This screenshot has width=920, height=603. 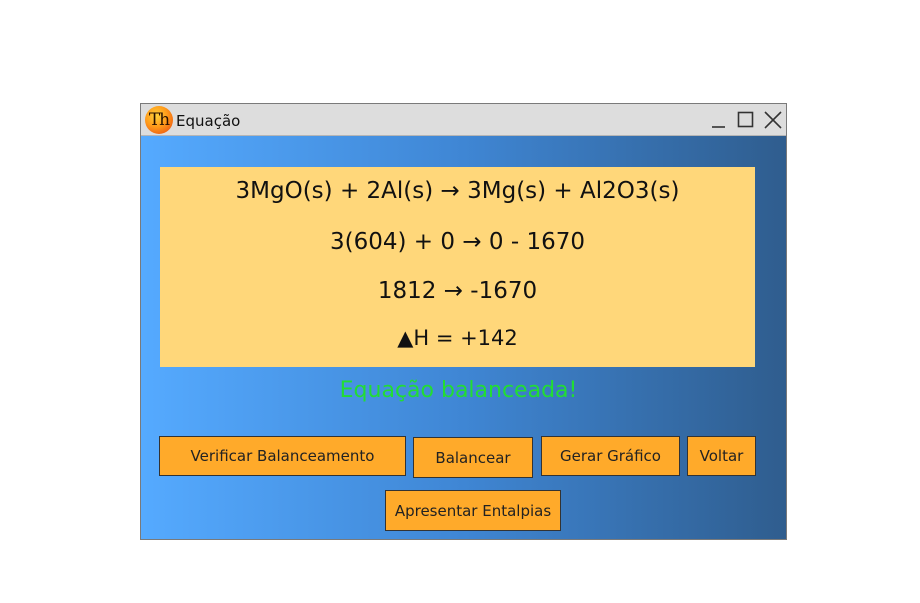 What do you see at coordinates (719, 120) in the screenshot?
I see `minimize-icon` at bounding box center [719, 120].